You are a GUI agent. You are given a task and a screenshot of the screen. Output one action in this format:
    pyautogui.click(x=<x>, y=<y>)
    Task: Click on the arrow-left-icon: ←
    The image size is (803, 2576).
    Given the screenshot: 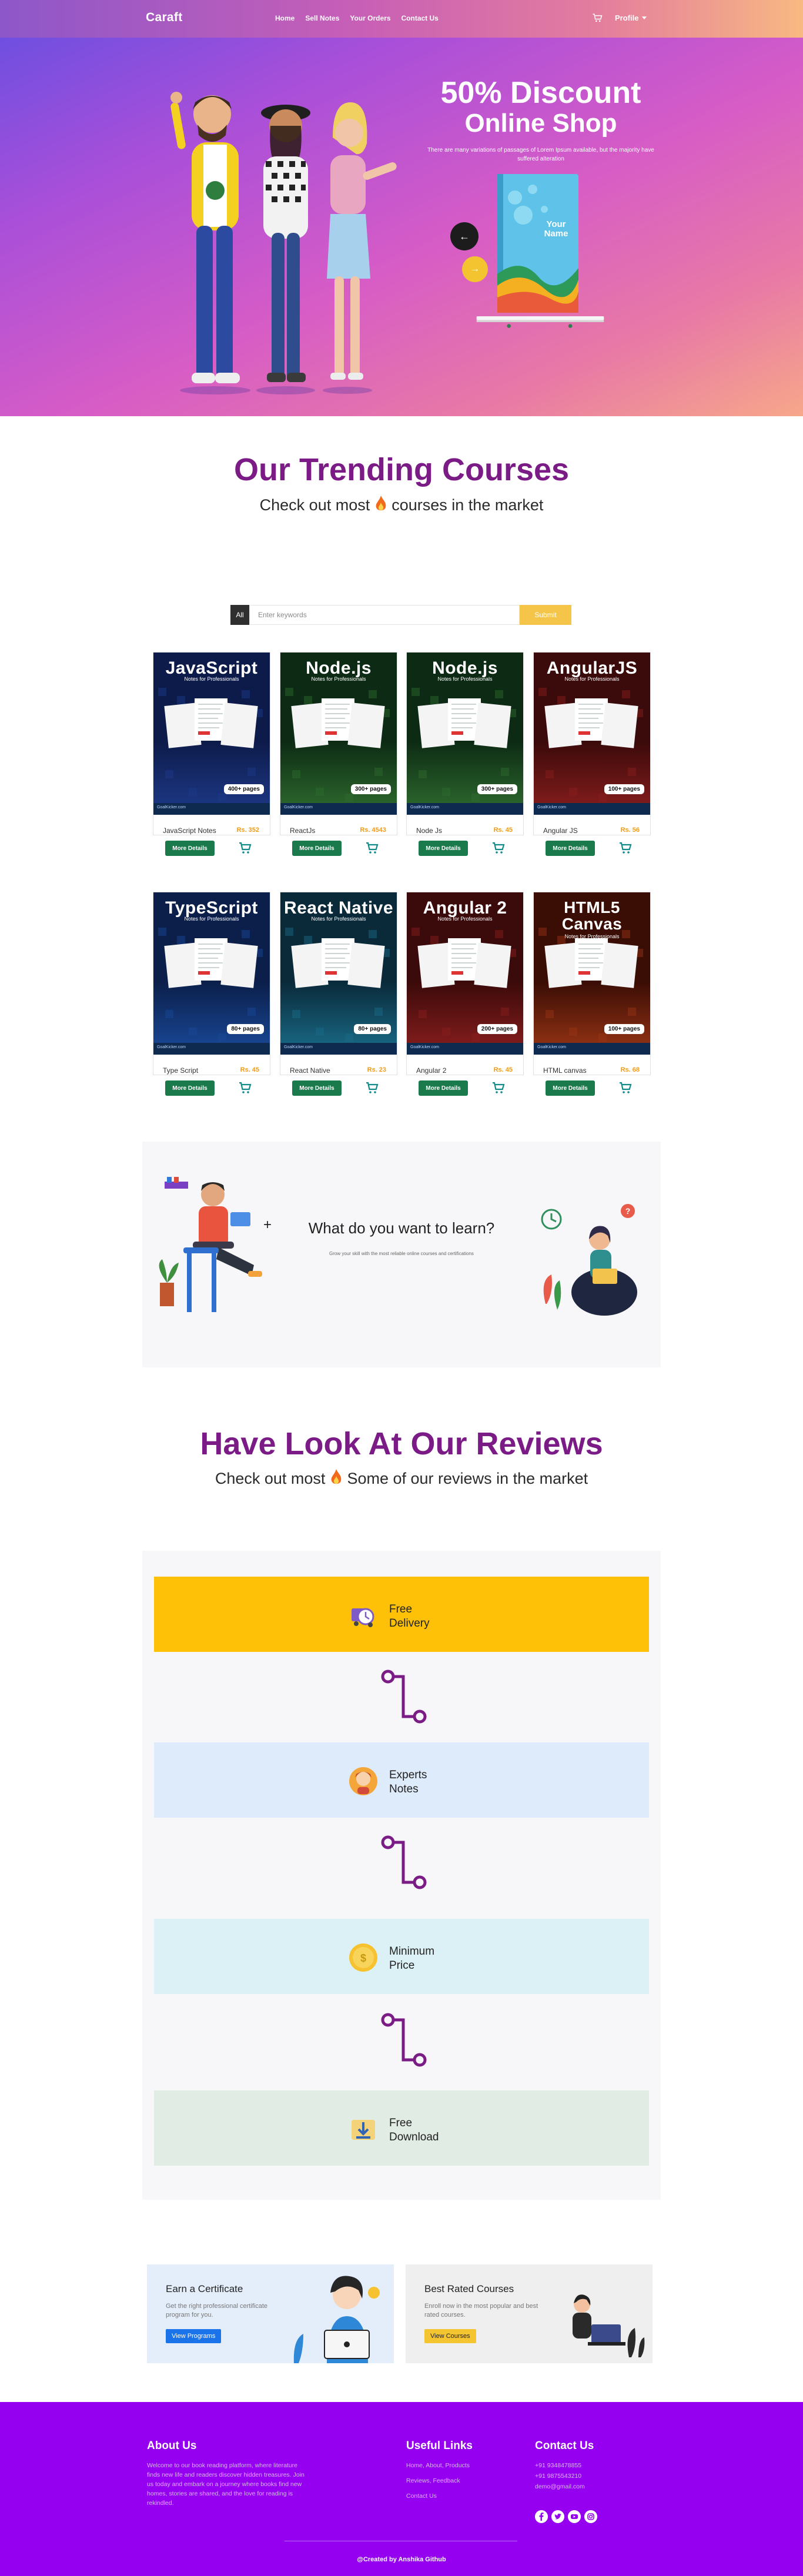 What is the action you would take?
    pyautogui.click(x=464, y=236)
    